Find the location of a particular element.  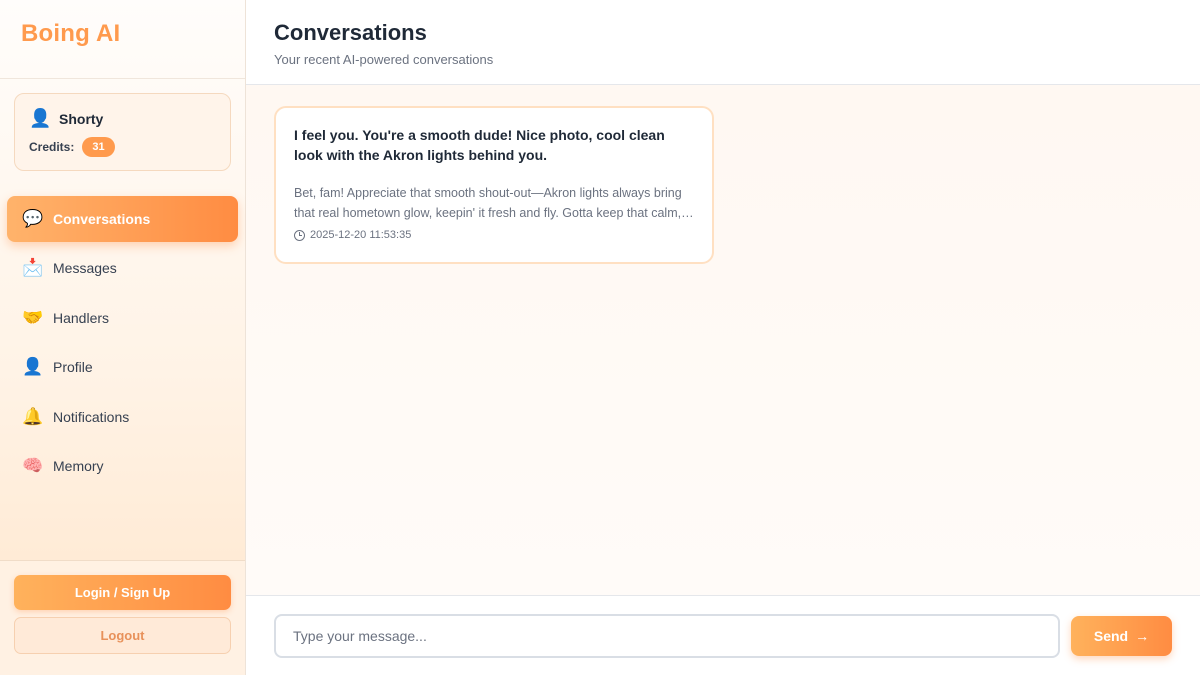

sidebar-item-label: Messages is located at coordinates (85, 268).